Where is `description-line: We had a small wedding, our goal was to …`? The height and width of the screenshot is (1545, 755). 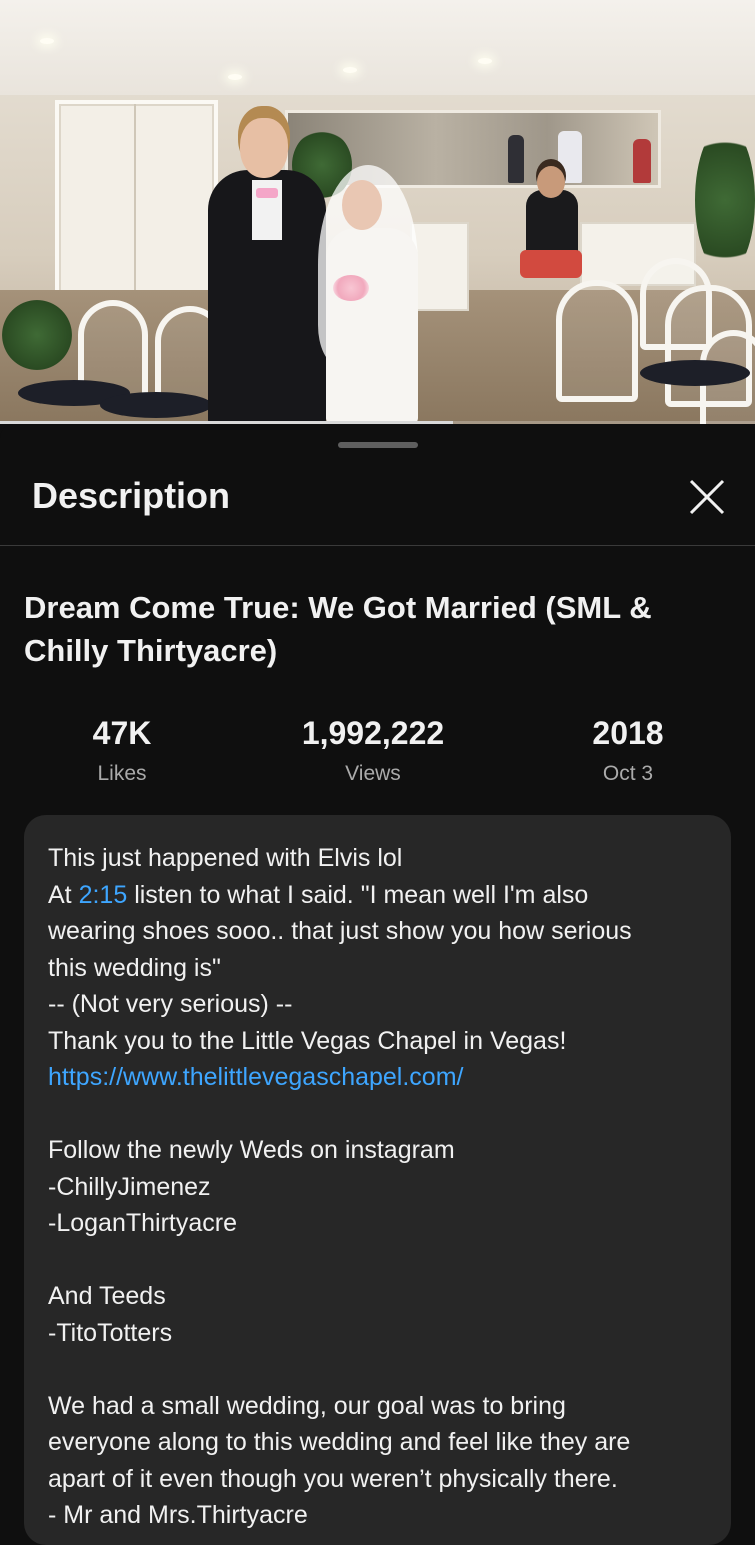 description-line: We had a small wedding, our goal was to … is located at coordinates (307, 1405).